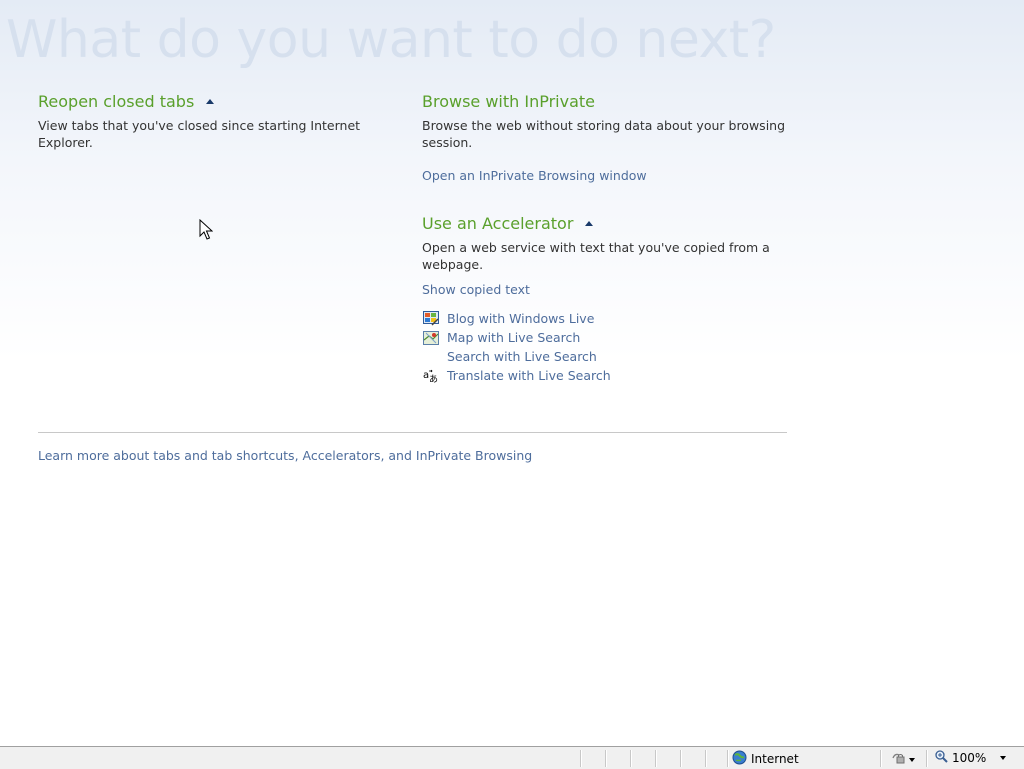 This screenshot has width=1024, height=769. I want to click on inprivate-heading: Browse with InPrivate, so click(607, 101).